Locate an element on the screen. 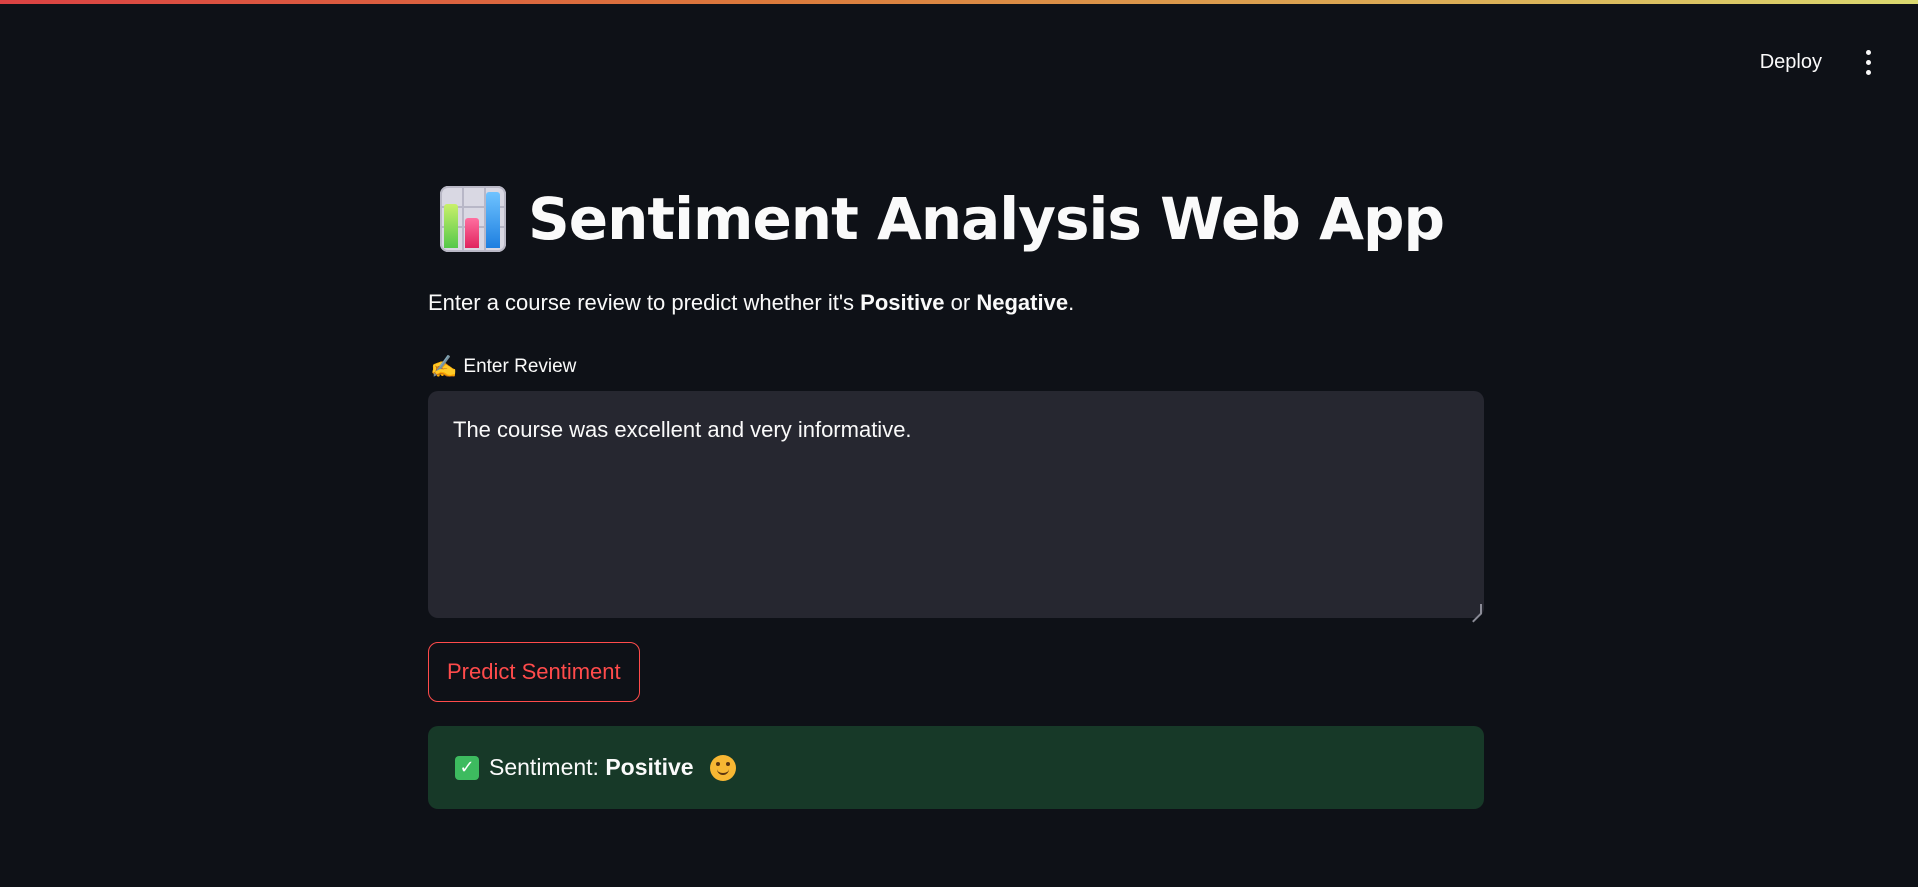 This screenshot has height=887, width=1918. review-label-text: Enter Review is located at coordinates (520, 366).